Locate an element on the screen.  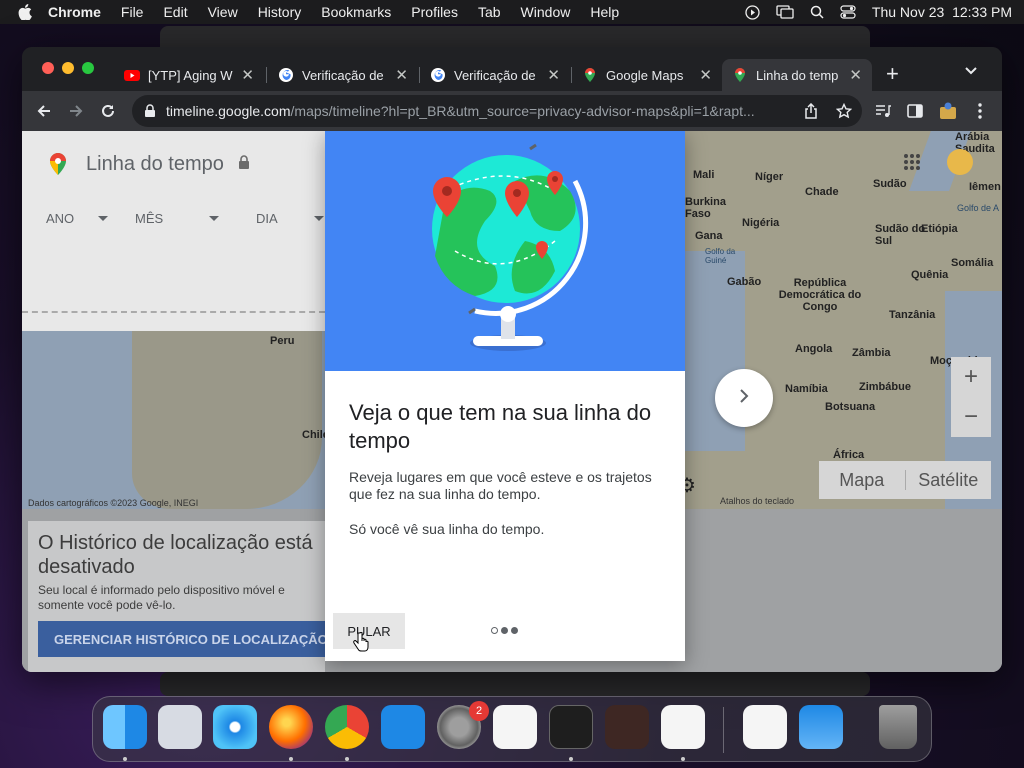
chevron-down-icon is located at coordinates (214, 218).